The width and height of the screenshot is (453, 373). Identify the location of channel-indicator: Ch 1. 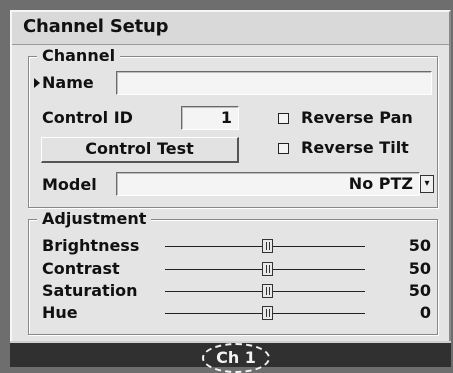
(236, 358).